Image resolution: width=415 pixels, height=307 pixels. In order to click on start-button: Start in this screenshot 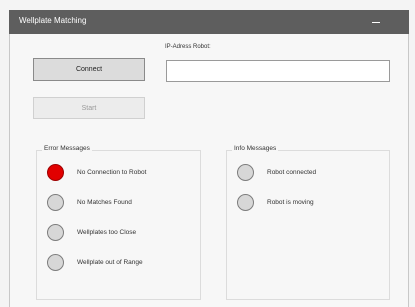, I will do `click(89, 108)`.